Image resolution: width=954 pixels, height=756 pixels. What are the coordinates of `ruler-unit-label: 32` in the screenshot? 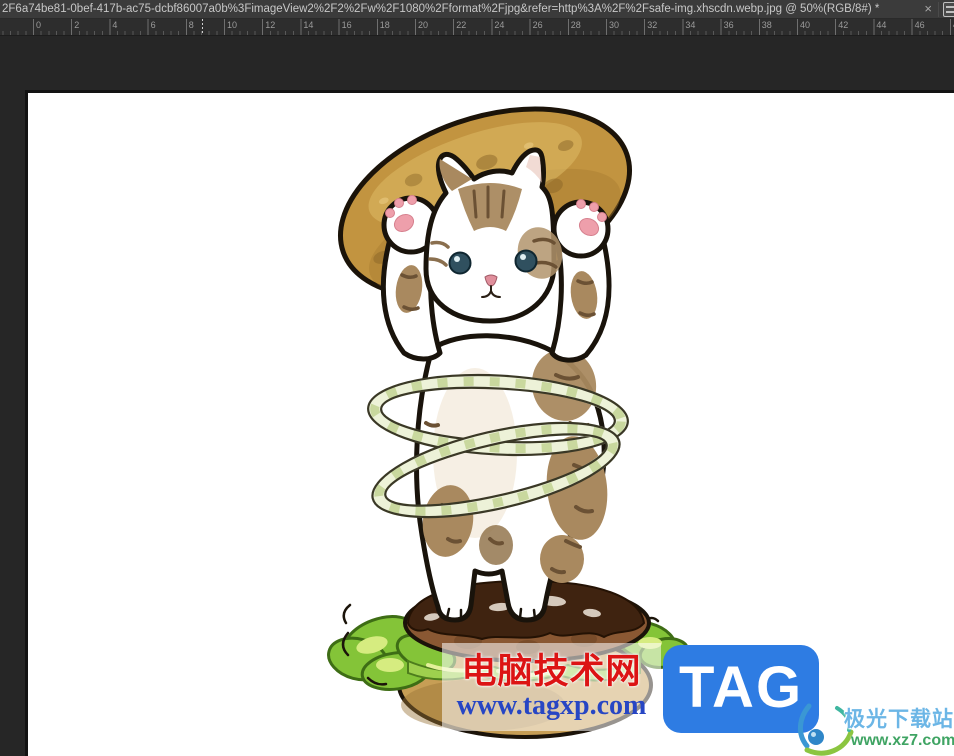 It's located at (652, 25).